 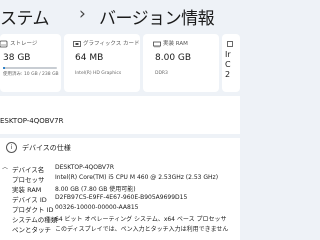 What do you see at coordinates (4, 68) in the screenshot?
I see `storage-progress-fill` at bounding box center [4, 68].